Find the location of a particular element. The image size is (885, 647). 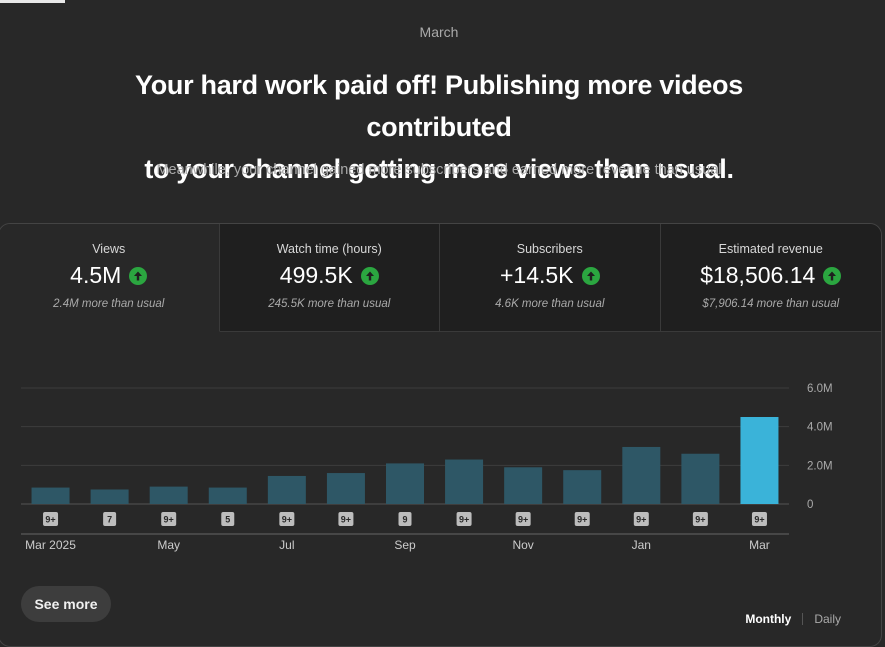

metric-value: +14.5K is located at coordinates (536, 275).